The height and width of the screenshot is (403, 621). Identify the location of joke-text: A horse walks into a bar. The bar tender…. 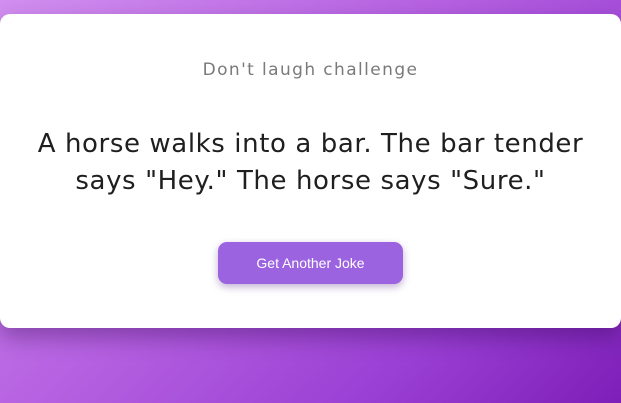
(310, 162).